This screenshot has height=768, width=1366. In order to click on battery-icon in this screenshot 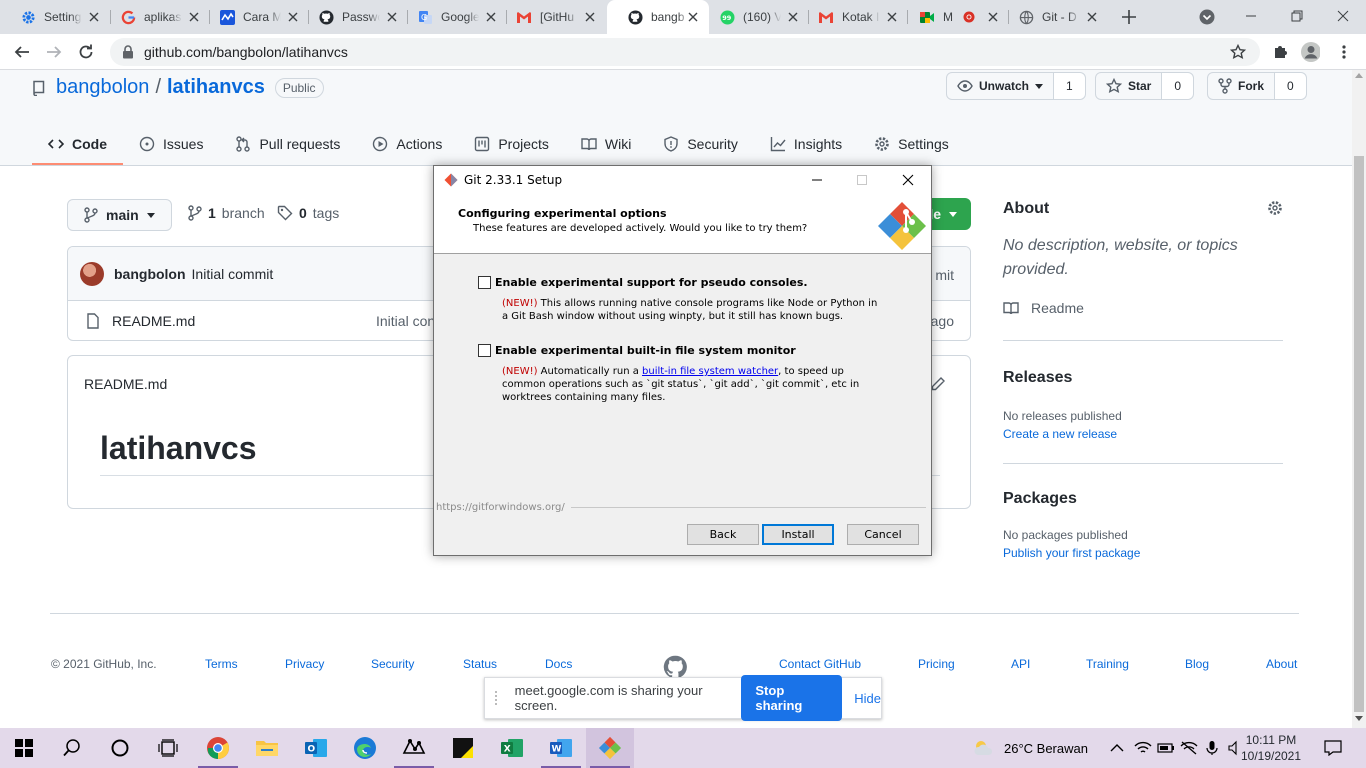, I will do `click(1166, 748)`.